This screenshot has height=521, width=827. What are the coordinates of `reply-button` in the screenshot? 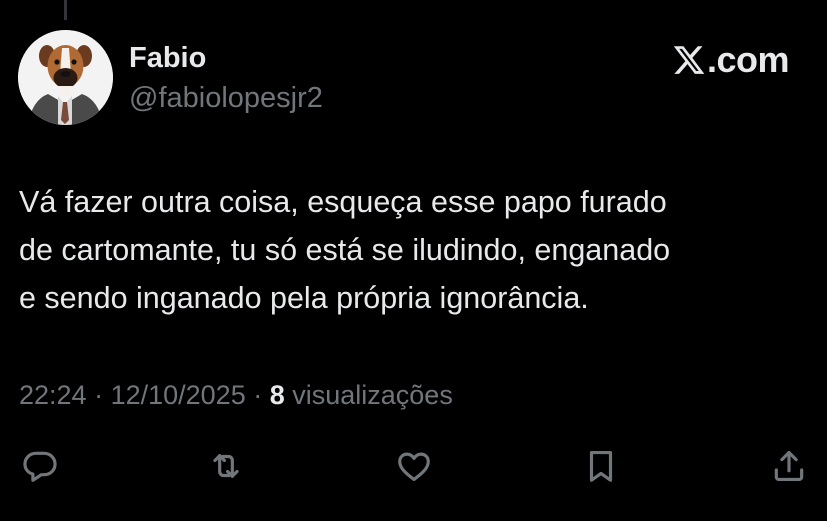 It's located at (40, 466).